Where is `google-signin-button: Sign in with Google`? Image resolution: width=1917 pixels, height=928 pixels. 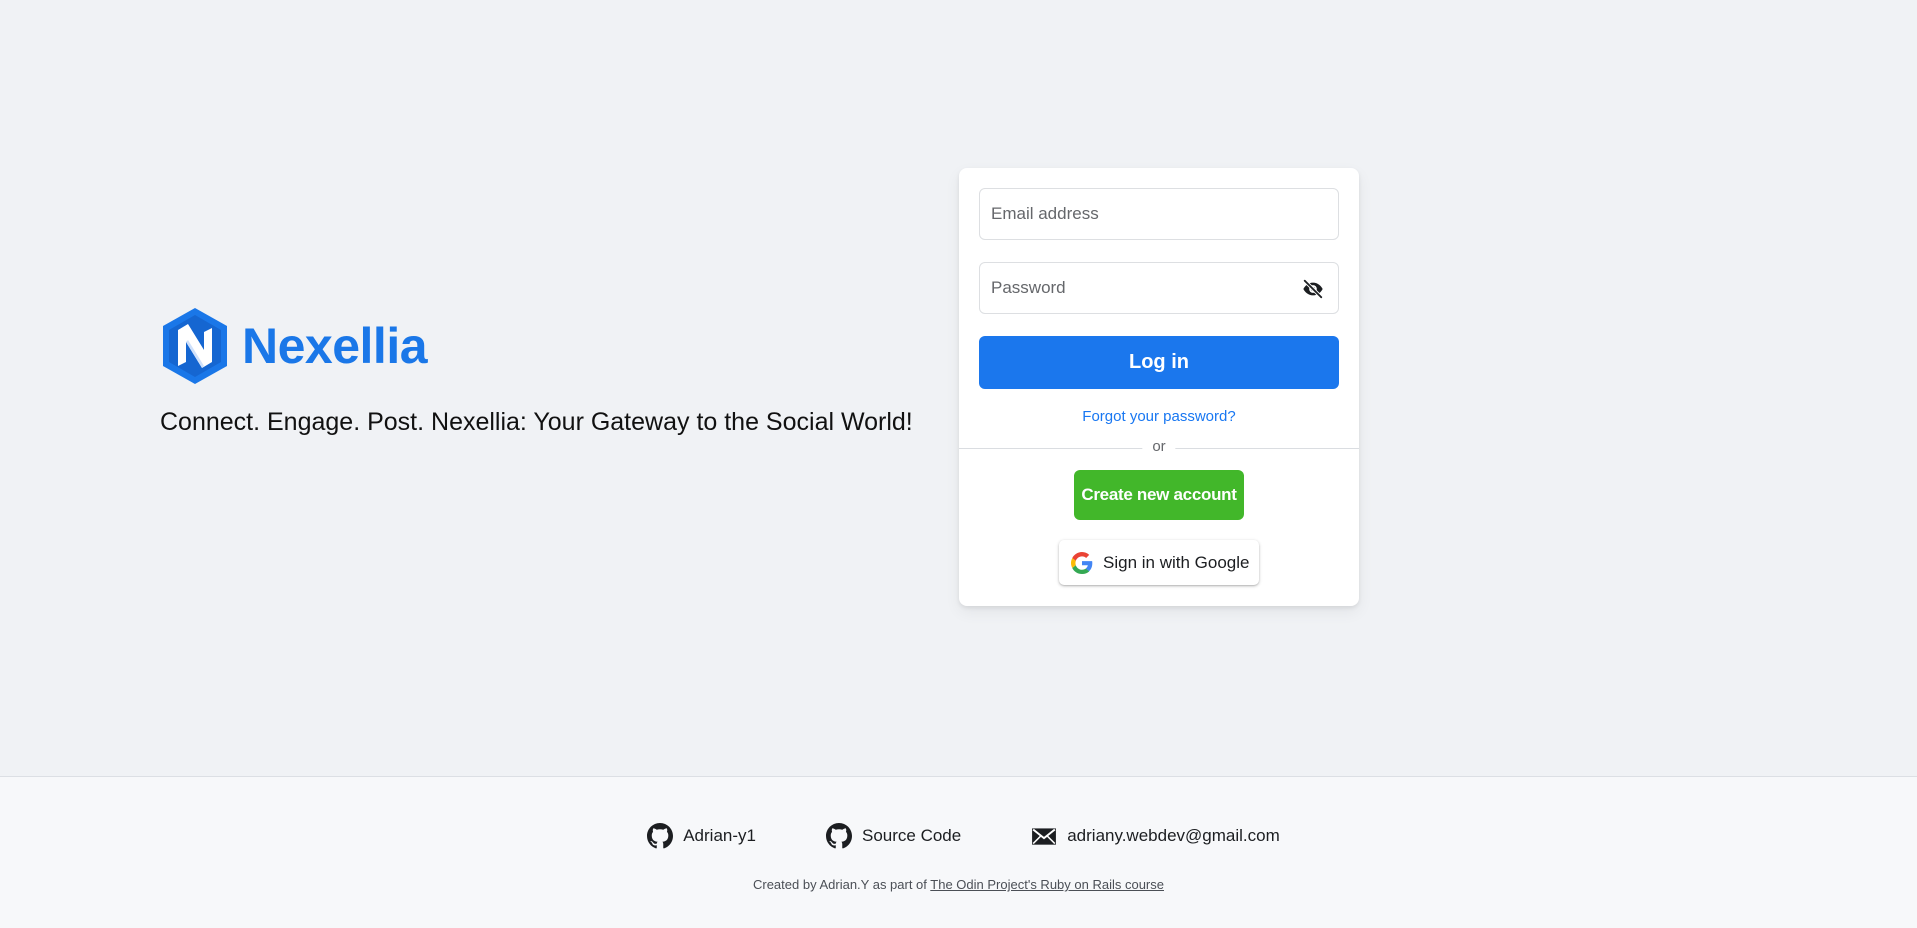 google-signin-button: Sign in with Google is located at coordinates (1159, 562).